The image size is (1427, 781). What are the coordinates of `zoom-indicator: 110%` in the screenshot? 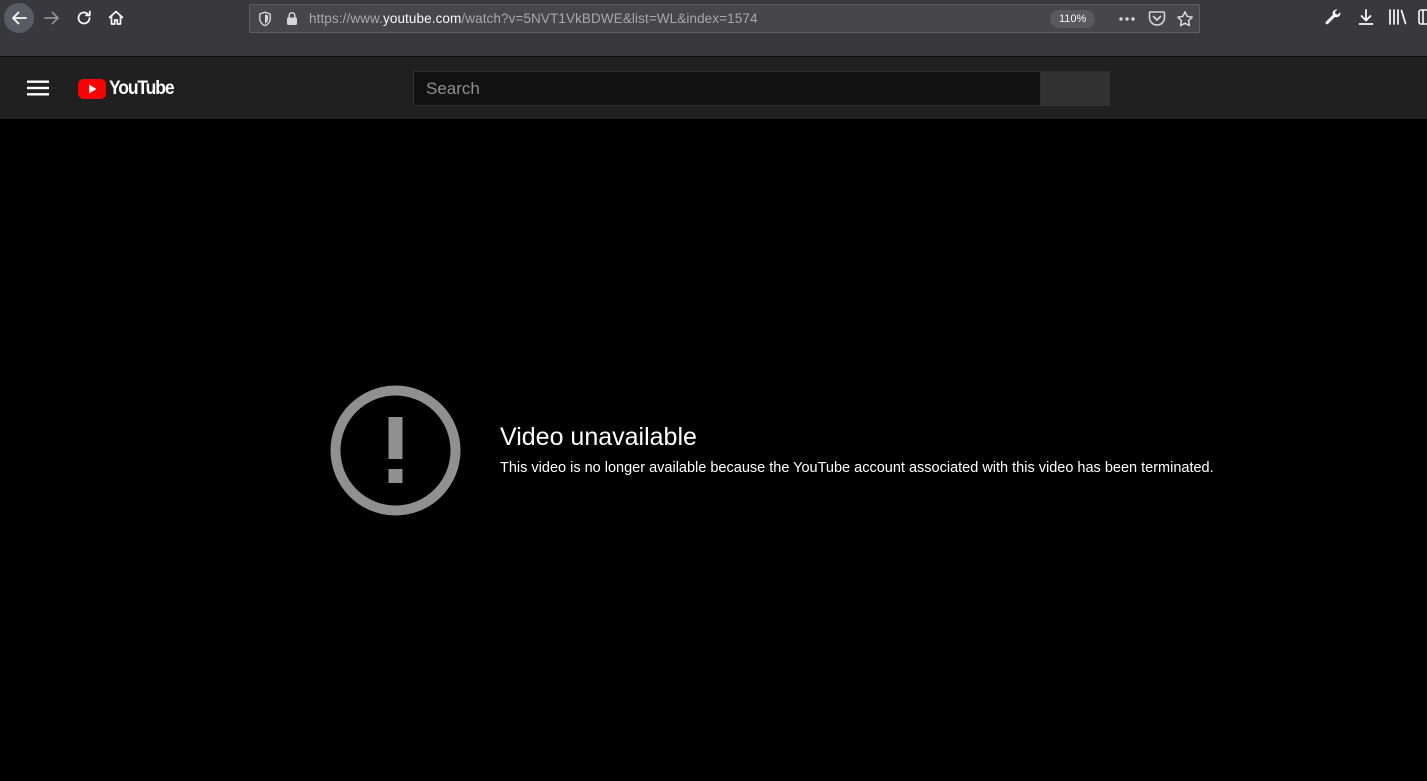 It's located at (1073, 19).